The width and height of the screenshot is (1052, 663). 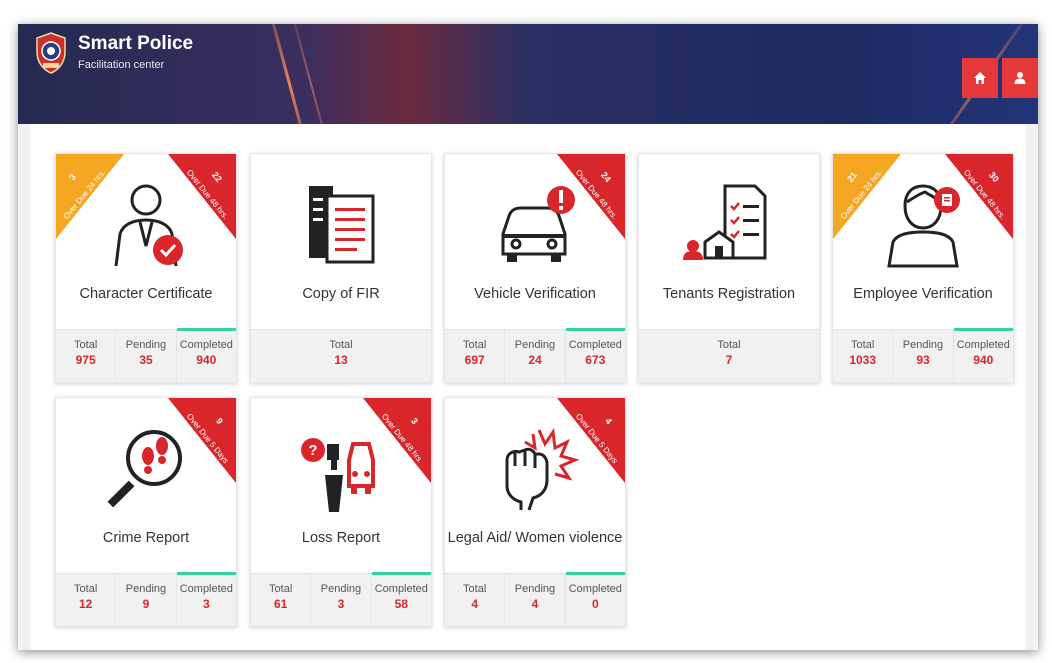 I want to click on magnifier-footprints-icon, so click(x=144, y=469).